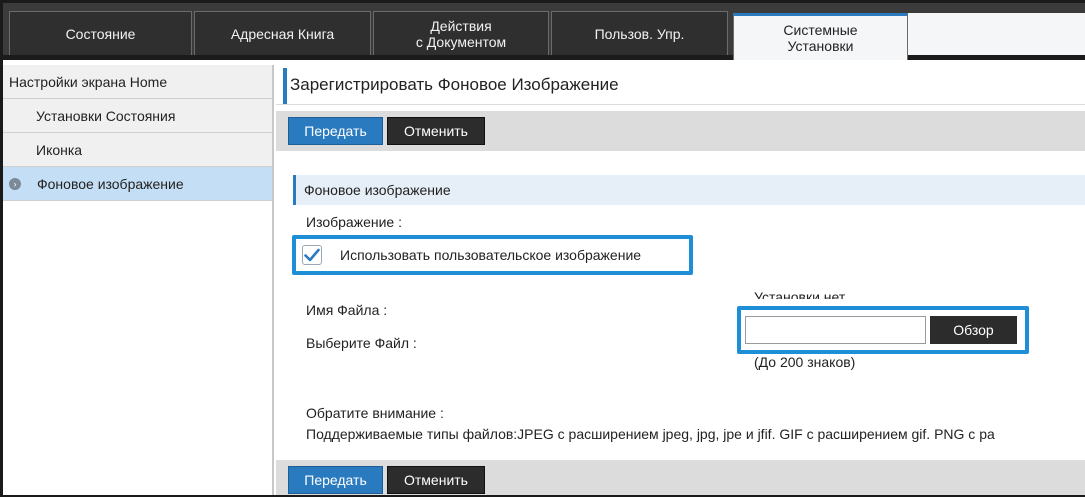 Image resolution: width=1085 pixels, height=497 pixels. I want to click on tab-system-settings-label: Системные Установки, so click(820, 38).